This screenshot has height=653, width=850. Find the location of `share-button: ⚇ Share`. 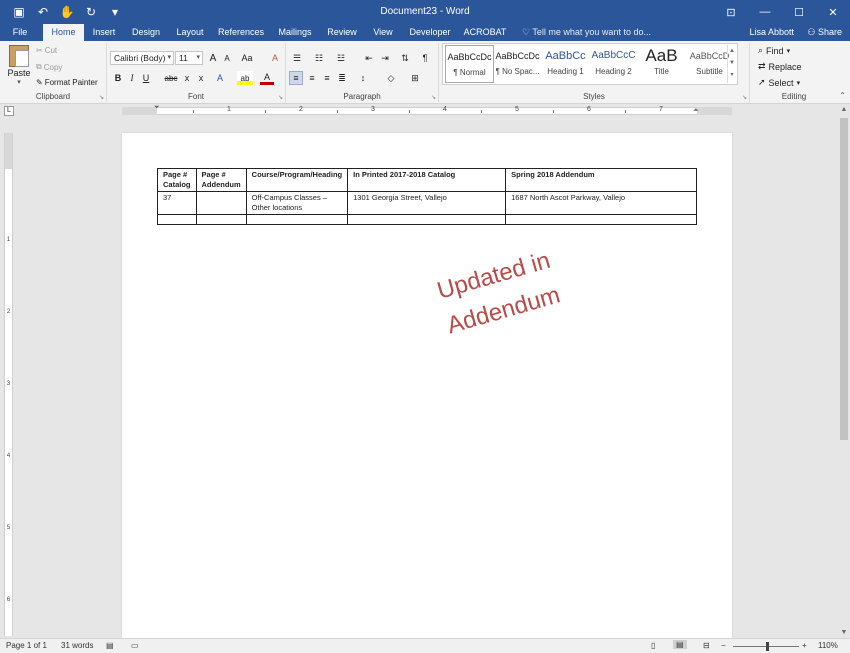

share-button: ⚇ Share is located at coordinates (824, 32).